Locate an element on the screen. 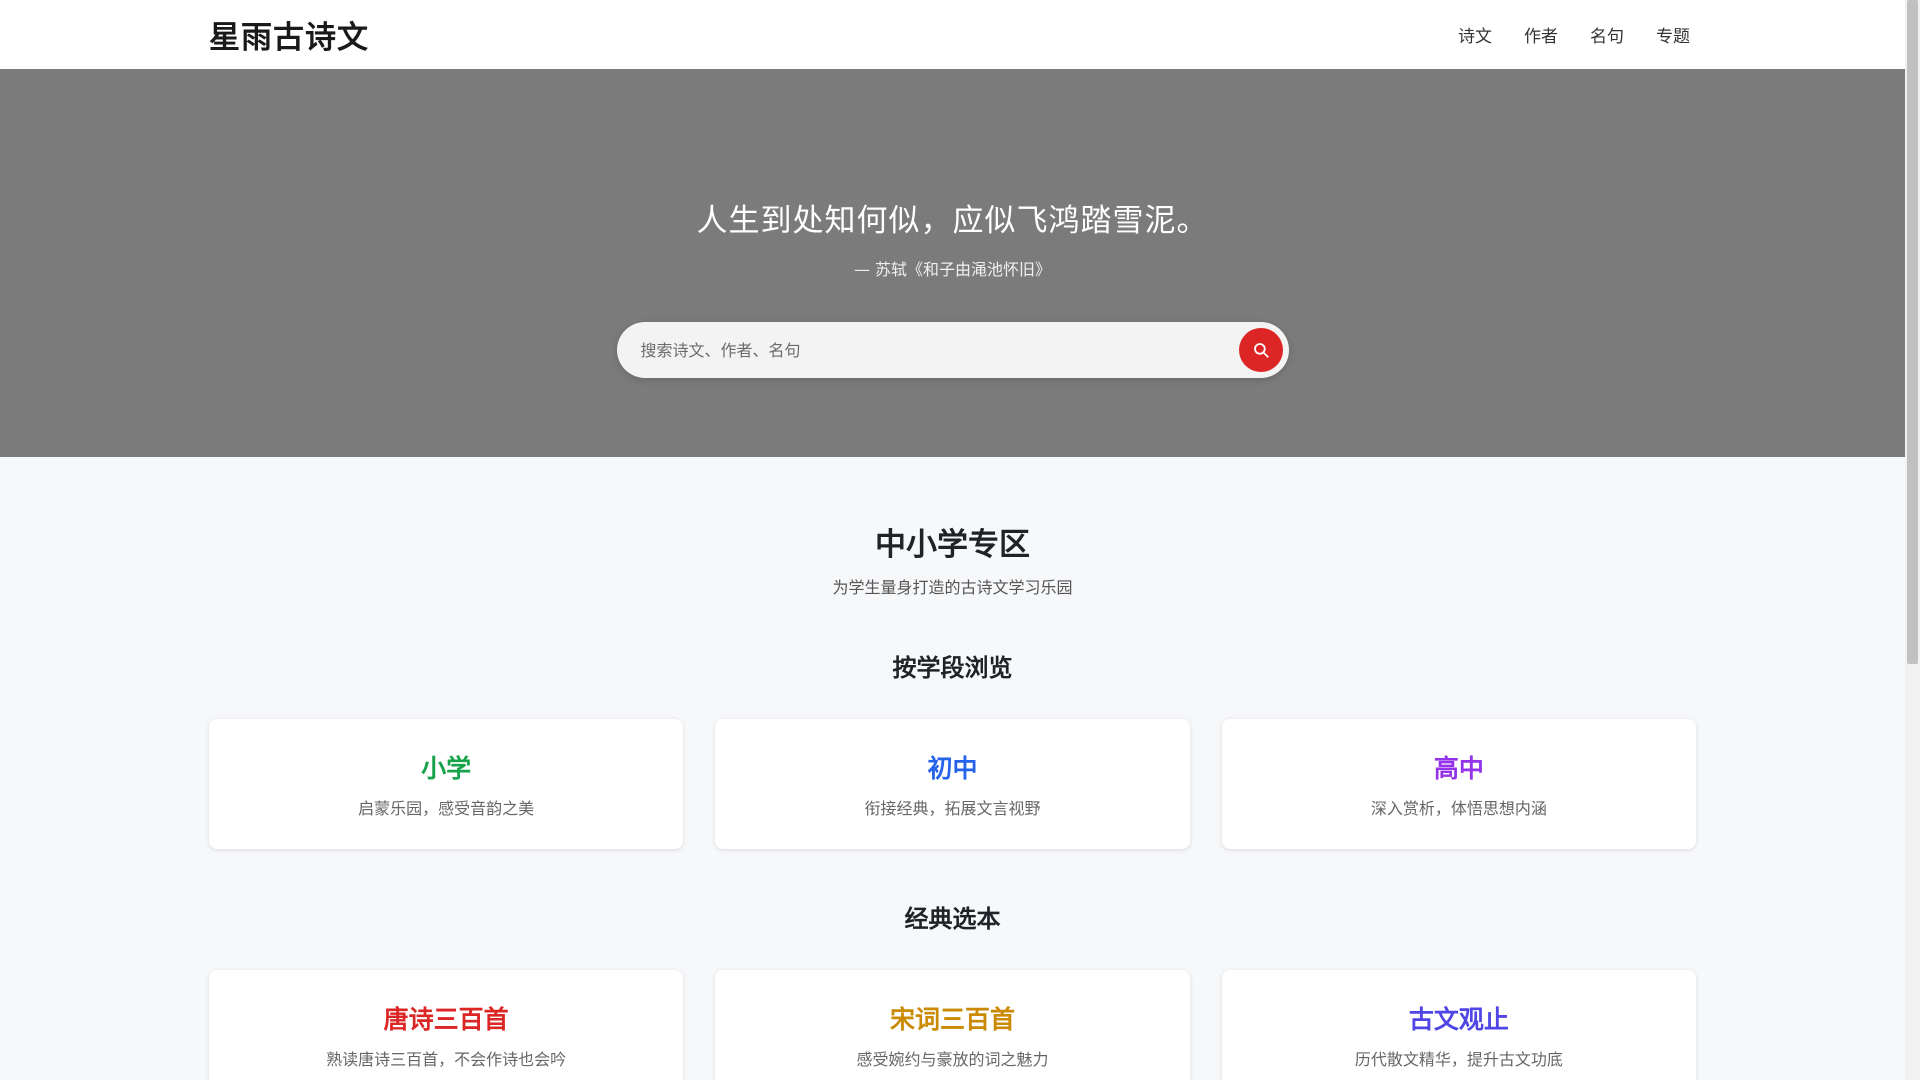  nav-item-quotes: 名句 is located at coordinates (1607, 34).